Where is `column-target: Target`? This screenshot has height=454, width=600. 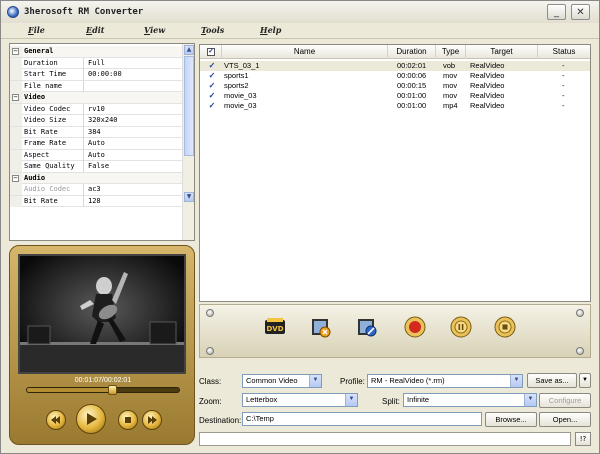 column-target: Target is located at coordinates (502, 52).